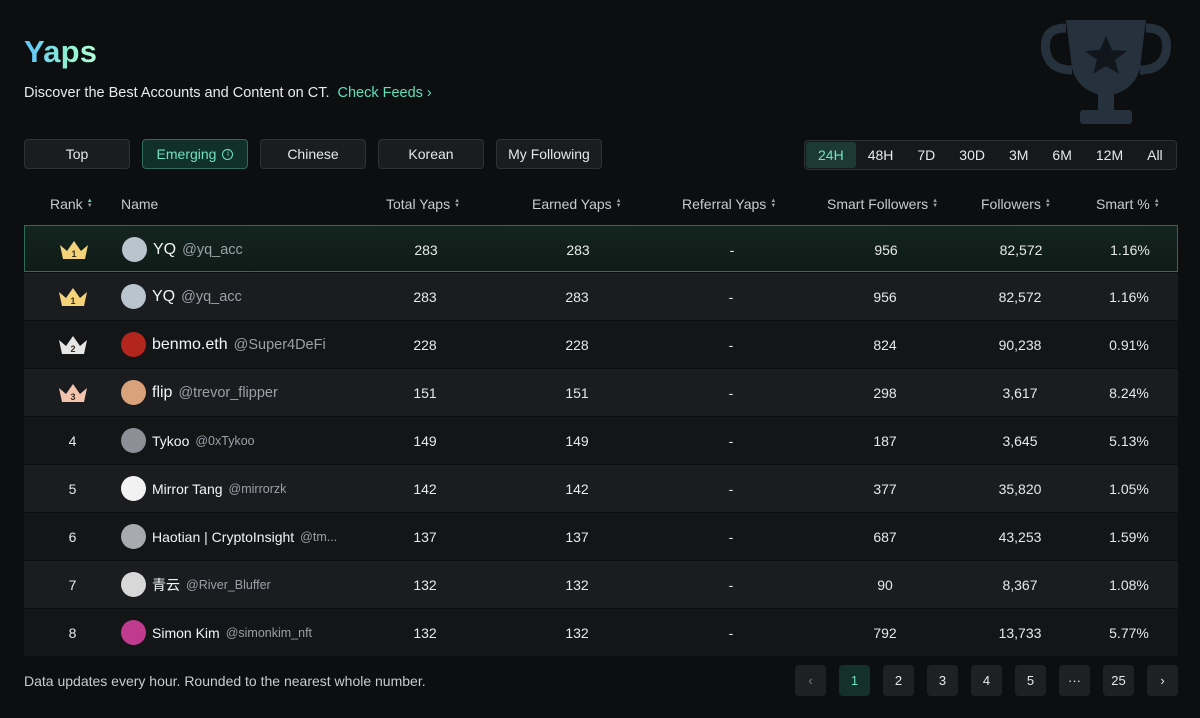 The width and height of the screenshot is (1200, 718). What do you see at coordinates (423, 204) in the screenshot?
I see `header-total-yaps: Total Yaps ▲ ▼` at bounding box center [423, 204].